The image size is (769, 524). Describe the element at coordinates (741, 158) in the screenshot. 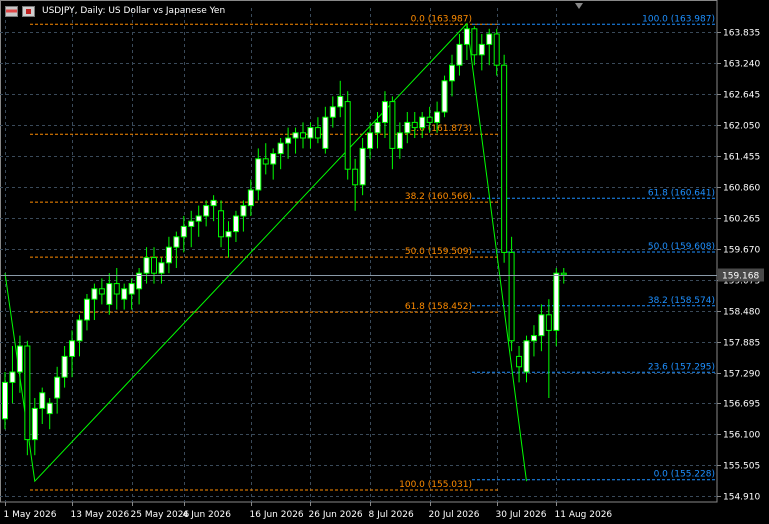

I see `y-tick-label: 161.455` at that location.